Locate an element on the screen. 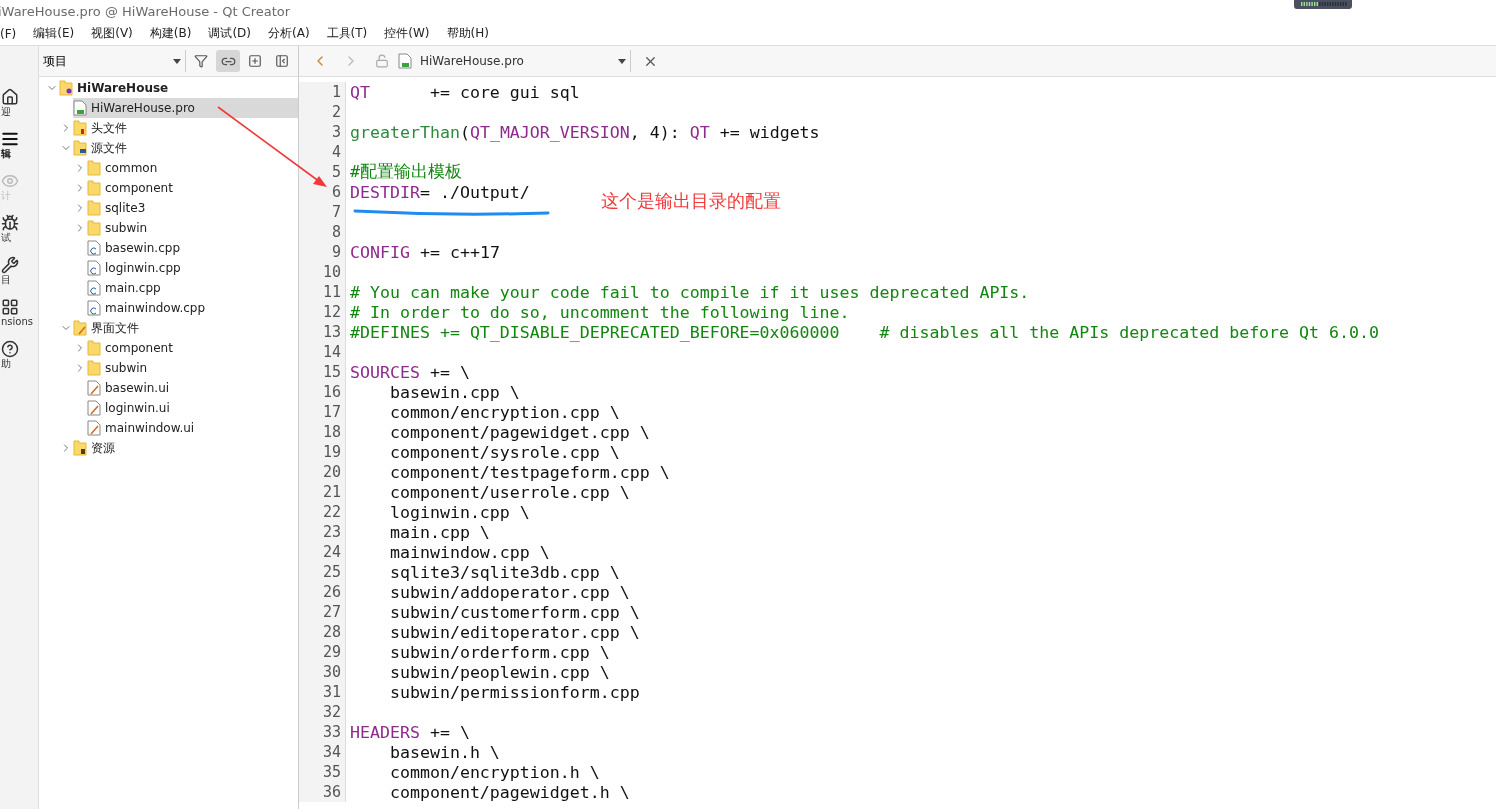 The image size is (1496, 809). mode-button: 目 is located at coordinates (18, 271).